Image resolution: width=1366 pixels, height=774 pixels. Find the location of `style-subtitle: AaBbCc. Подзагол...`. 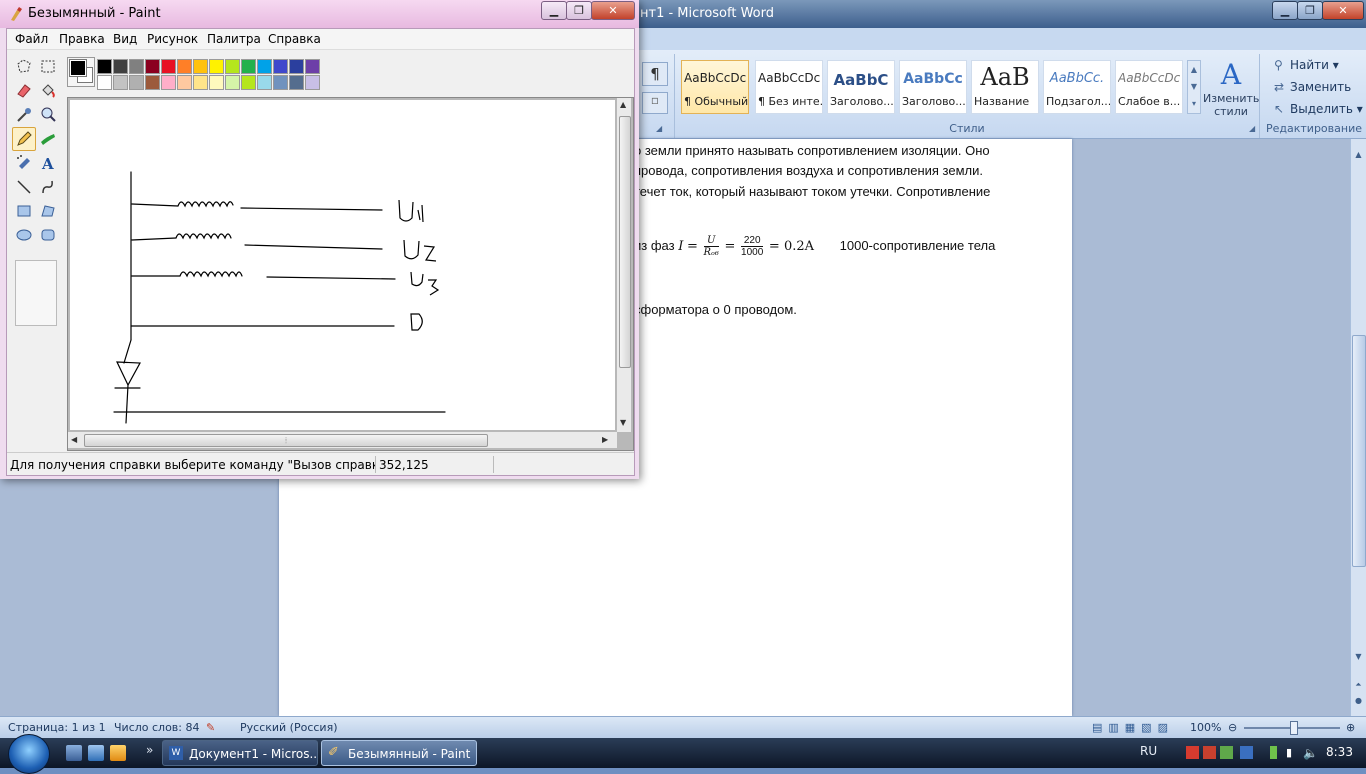

style-subtitle: AaBbCc. Подзагол... is located at coordinates (1077, 87).